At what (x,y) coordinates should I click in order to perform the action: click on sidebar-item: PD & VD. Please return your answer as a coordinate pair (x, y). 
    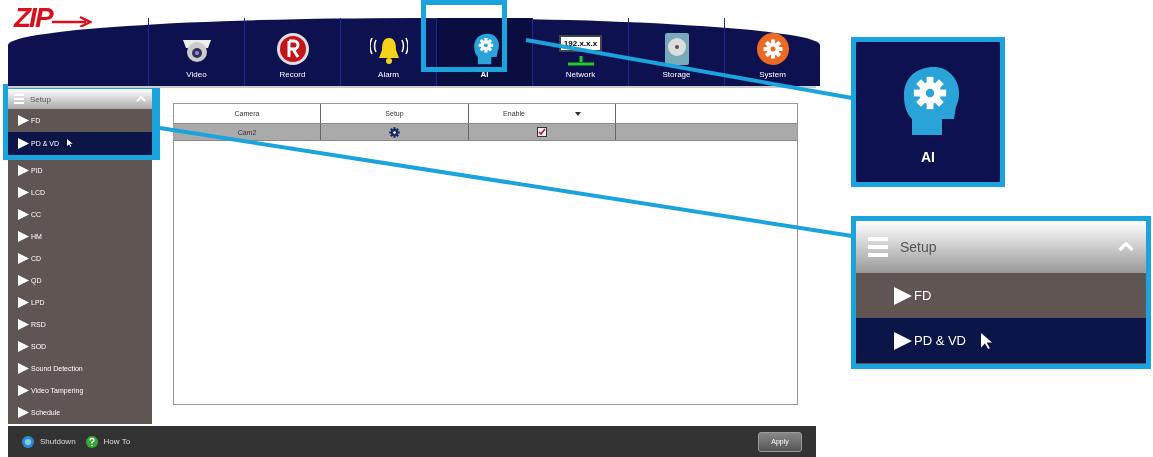
    Looking at the image, I should click on (1001, 340).